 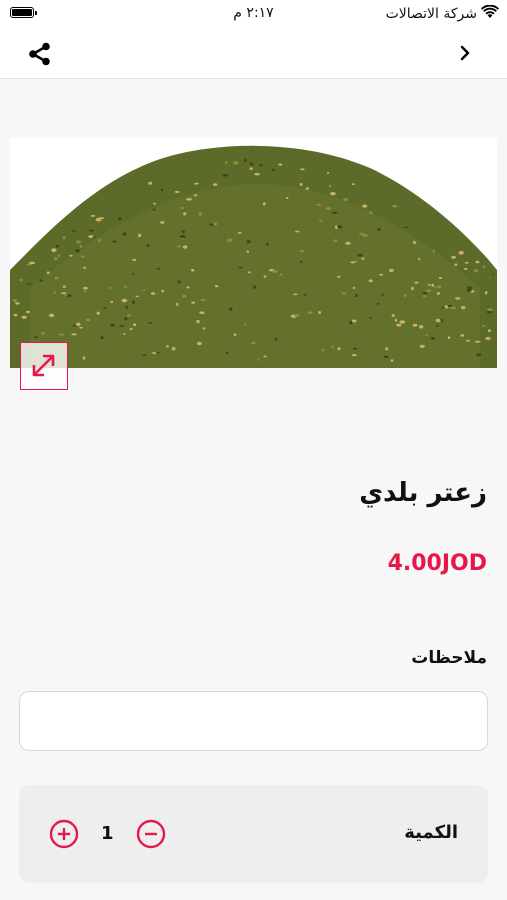 What do you see at coordinates (490, 13) in the screenshot?
I see `wifi-icon` at bounding box center [490, 13].